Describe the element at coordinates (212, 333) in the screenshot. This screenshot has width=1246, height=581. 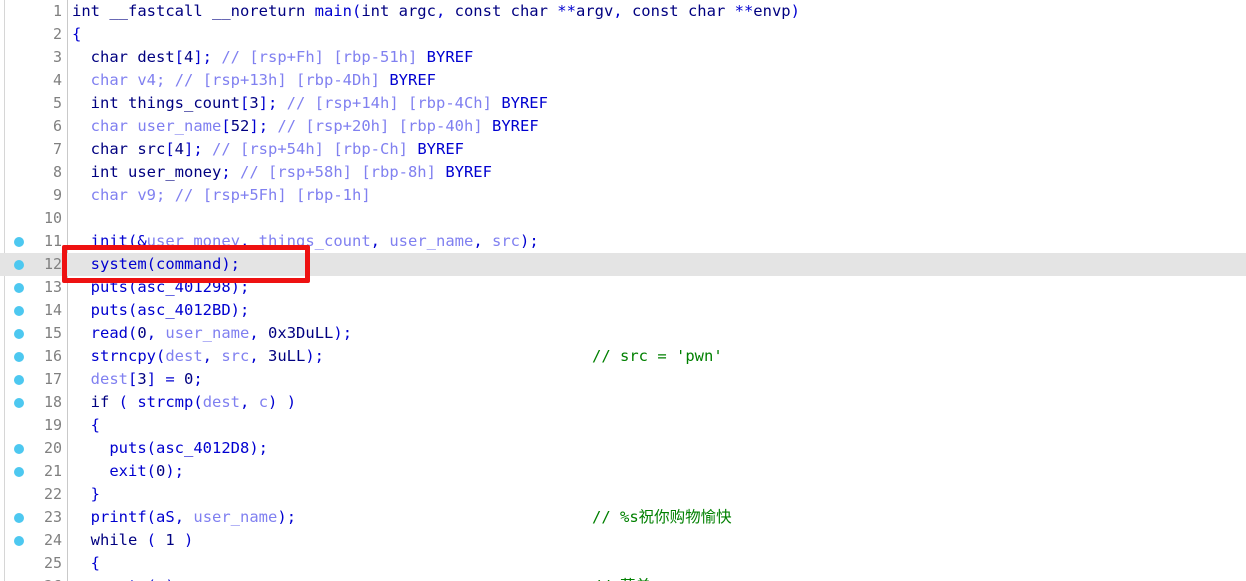
I see `line-code: read(0, user_name, 0x3DuLL);` at that location.